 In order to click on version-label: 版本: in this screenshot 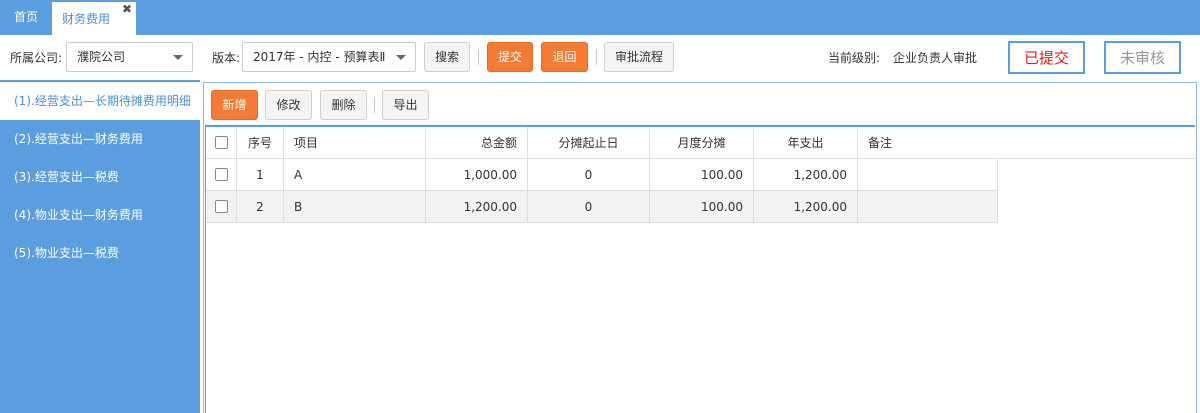, I will do `click(226, 58)`.